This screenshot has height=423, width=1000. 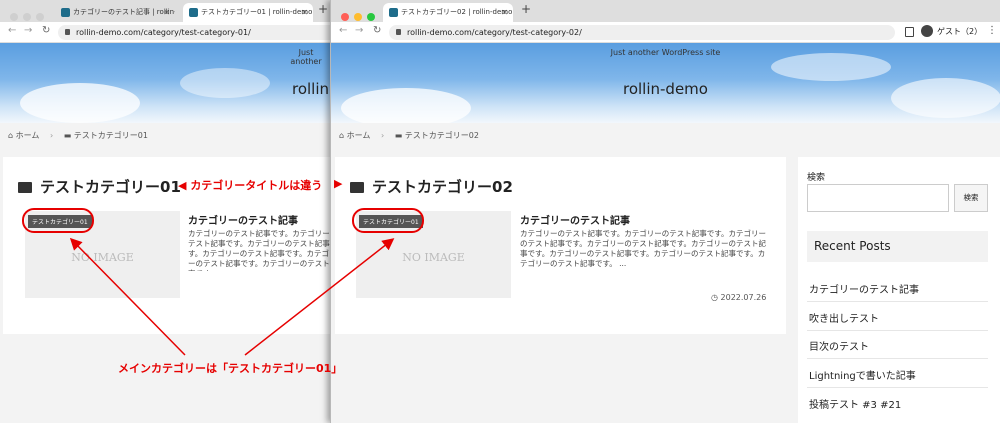 I want to click on breadcrumb-current: テストカテゴリー02, so click(x=441, y=135).